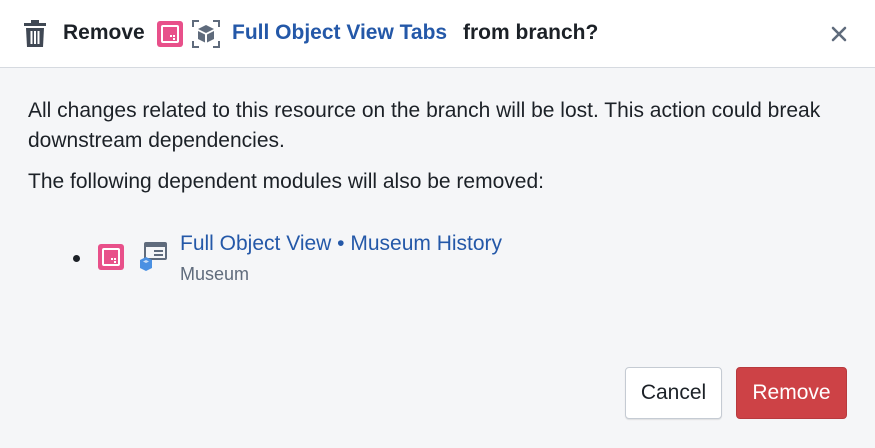 The width and height of the screenshot is (875, 448). I want to click on dialog-title-suffix: from branch?, so click(531, 32).